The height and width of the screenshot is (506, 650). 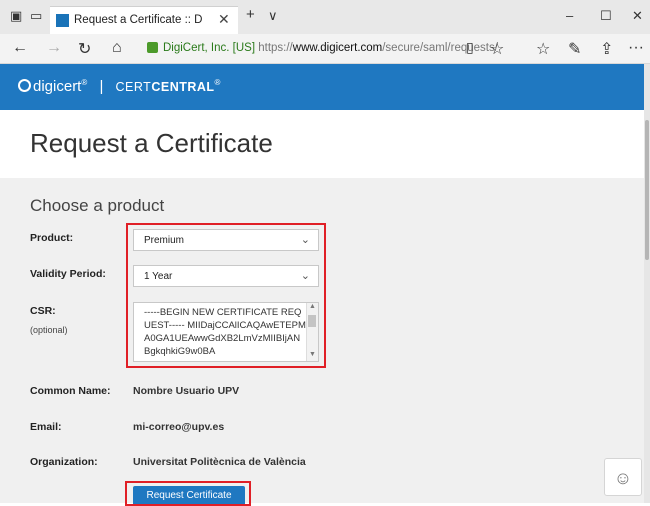 What do you see at coordinates (52, 238) in the screenshot?
I see `product-label: Product:` at bounding box center [52, 238].